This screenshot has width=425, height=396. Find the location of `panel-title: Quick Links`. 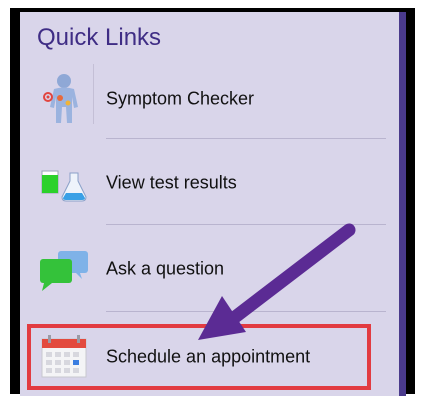

panel-title: Quick Links is located at coordinates (99, 37).